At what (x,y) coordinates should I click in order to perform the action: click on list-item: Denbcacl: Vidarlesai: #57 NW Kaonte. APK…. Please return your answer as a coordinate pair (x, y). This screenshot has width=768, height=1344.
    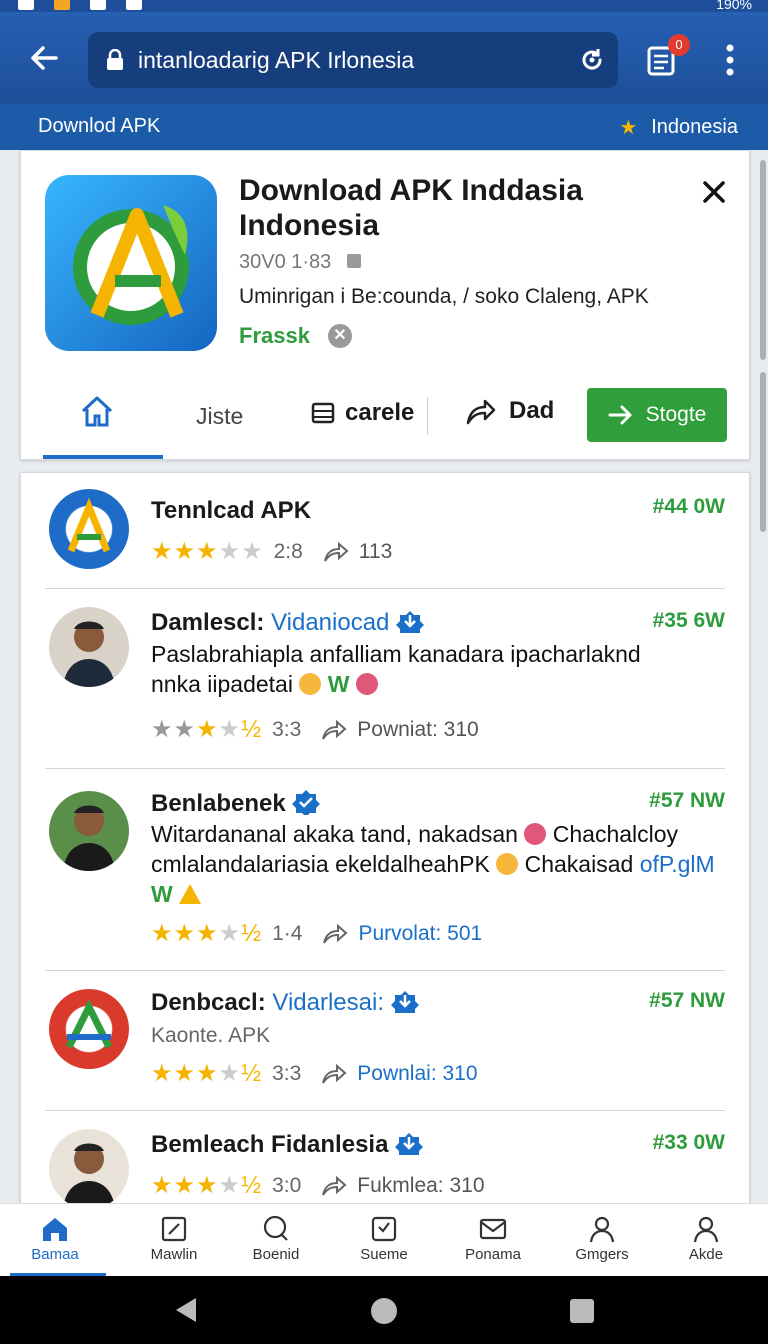
    Looking at the image, I should click on (385, 1047).